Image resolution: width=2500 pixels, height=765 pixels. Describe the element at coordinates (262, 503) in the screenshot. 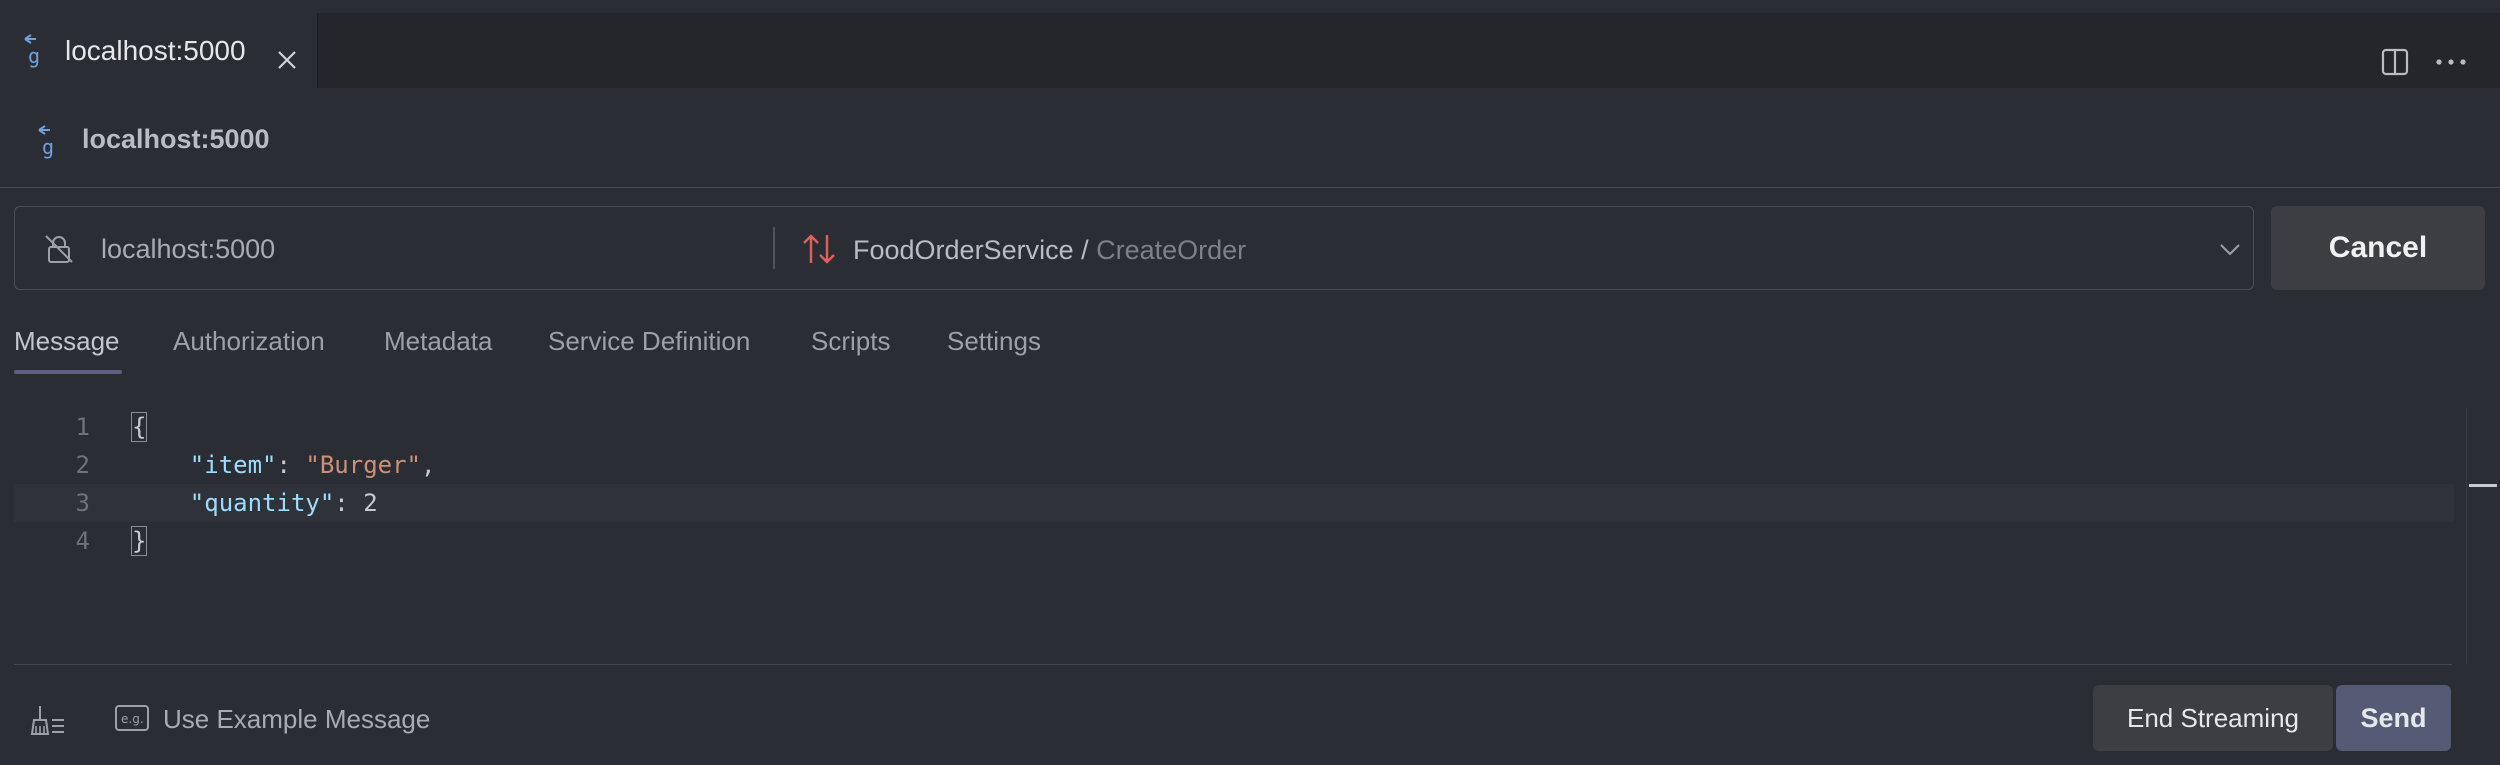

I see `json-key: "quantity"` at that location.